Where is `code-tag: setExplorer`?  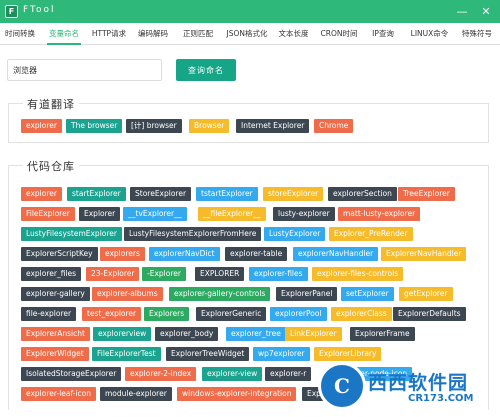 code-tag: setExplorer is located at coordinates (367, 294).